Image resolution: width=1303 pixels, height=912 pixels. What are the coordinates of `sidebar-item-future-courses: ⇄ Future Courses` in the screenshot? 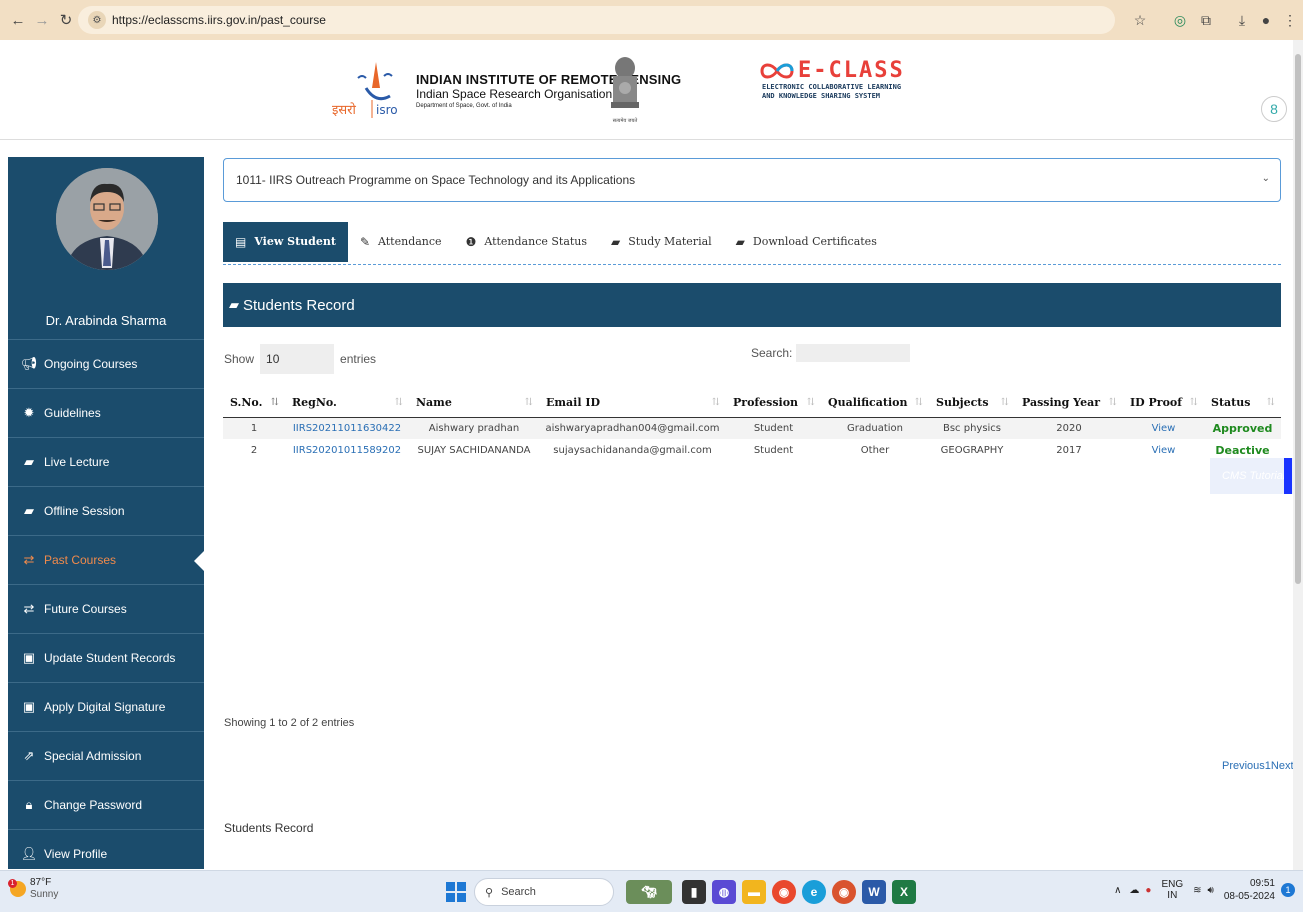 It's located at (106, 609).